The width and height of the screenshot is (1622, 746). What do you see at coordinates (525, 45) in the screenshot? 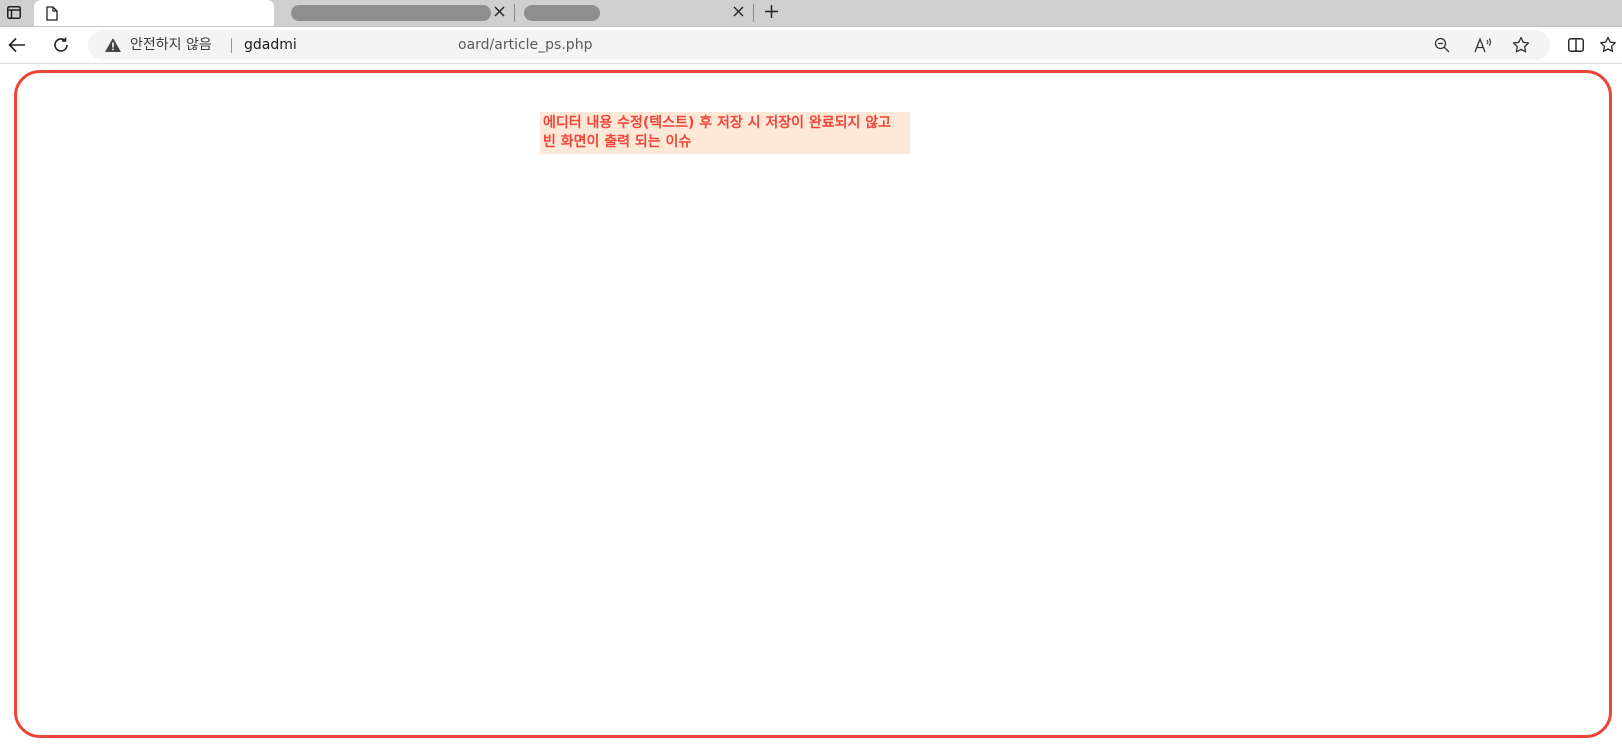
I see `url-text-end: oard/article_ps.php` at bounding box center [525, 45].